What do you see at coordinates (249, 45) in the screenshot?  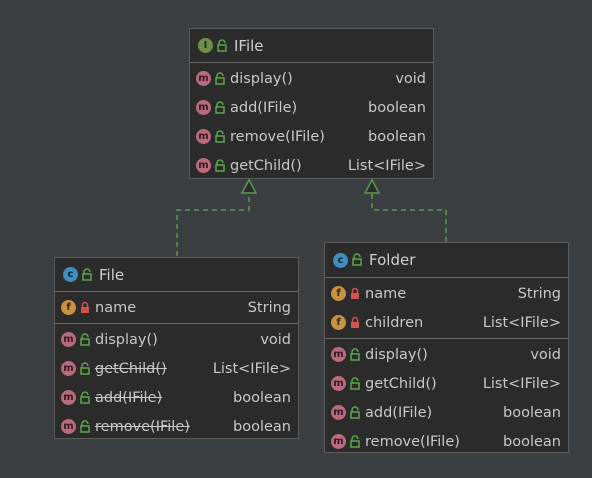 I see `class-name: IFile` at bounding box center [249, 45].